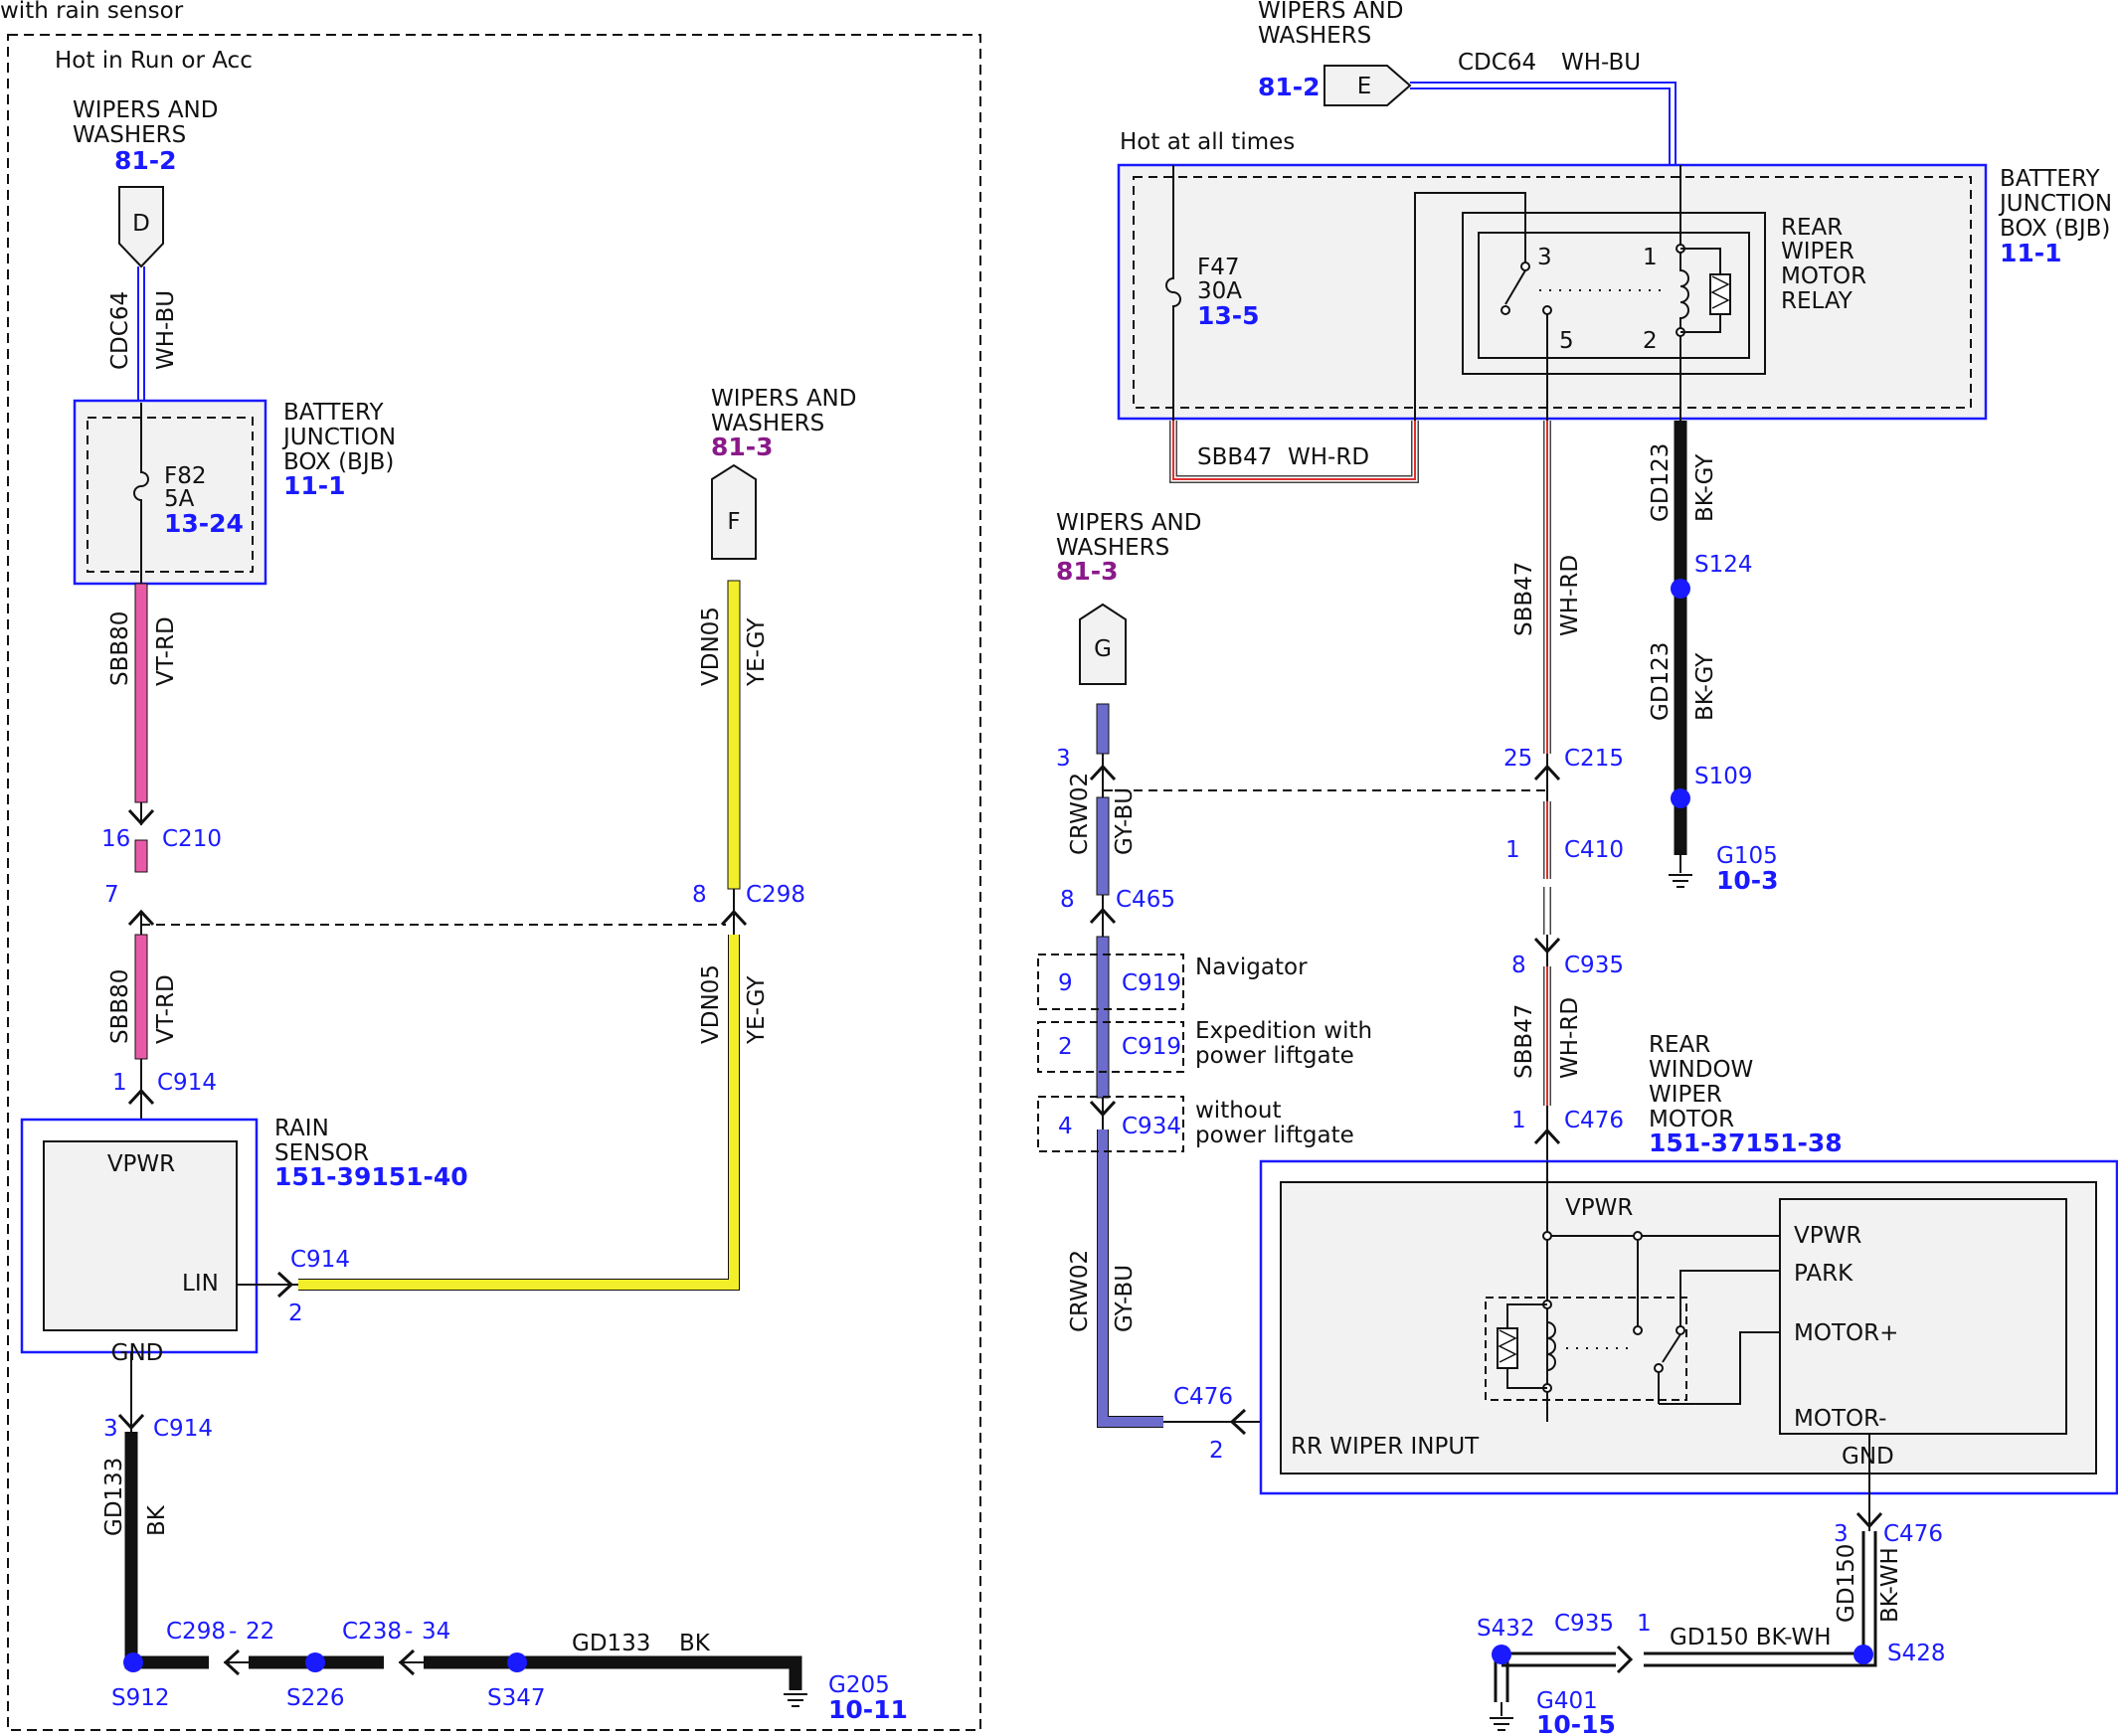 The width and height of the screenshot is (2118, 1736). What do you see at coordinates (2055, 204) in the screenshot?
I see `bjb-right-l2: JUNCTION` at bounding box center [2055, 204].